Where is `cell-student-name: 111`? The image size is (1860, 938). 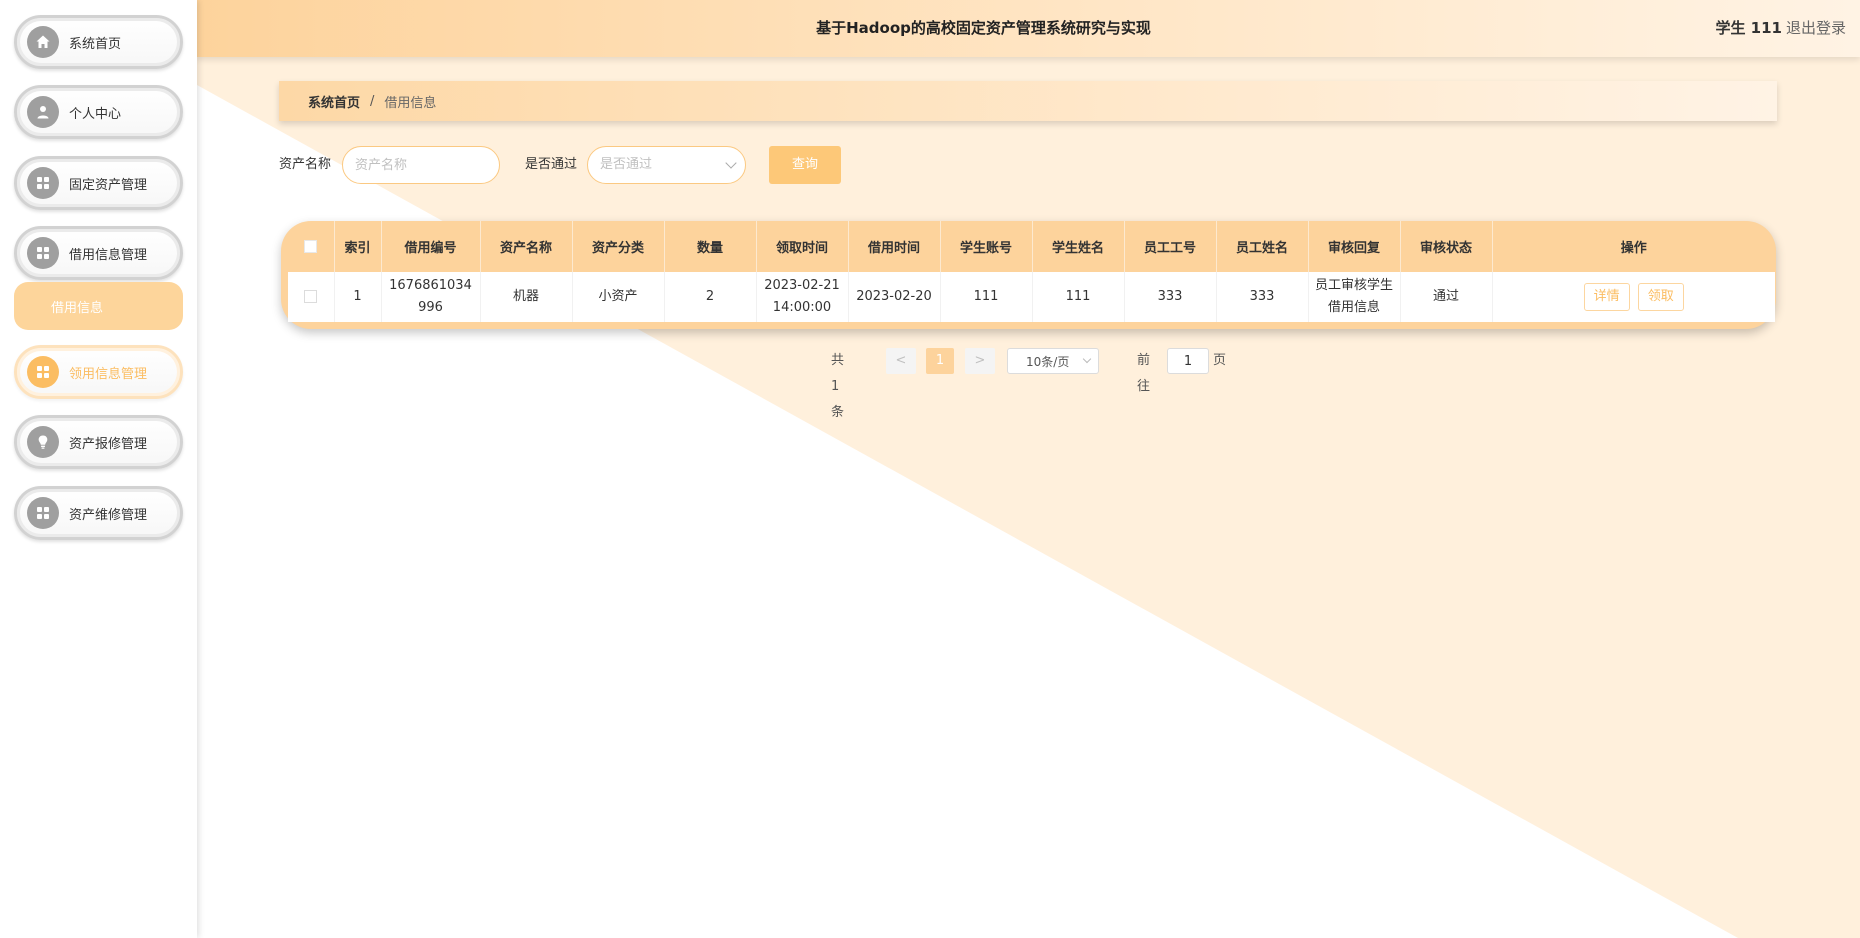 cell-student-name: 111 is located at coordinates (1078, 297).